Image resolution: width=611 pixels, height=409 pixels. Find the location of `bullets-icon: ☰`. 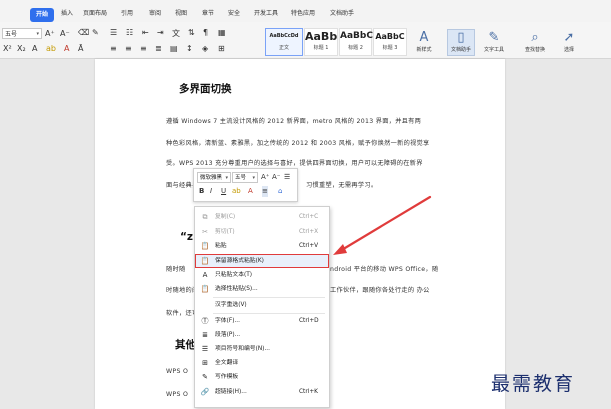

bullets-icon: ☰ is located at coordinates (205, 349).